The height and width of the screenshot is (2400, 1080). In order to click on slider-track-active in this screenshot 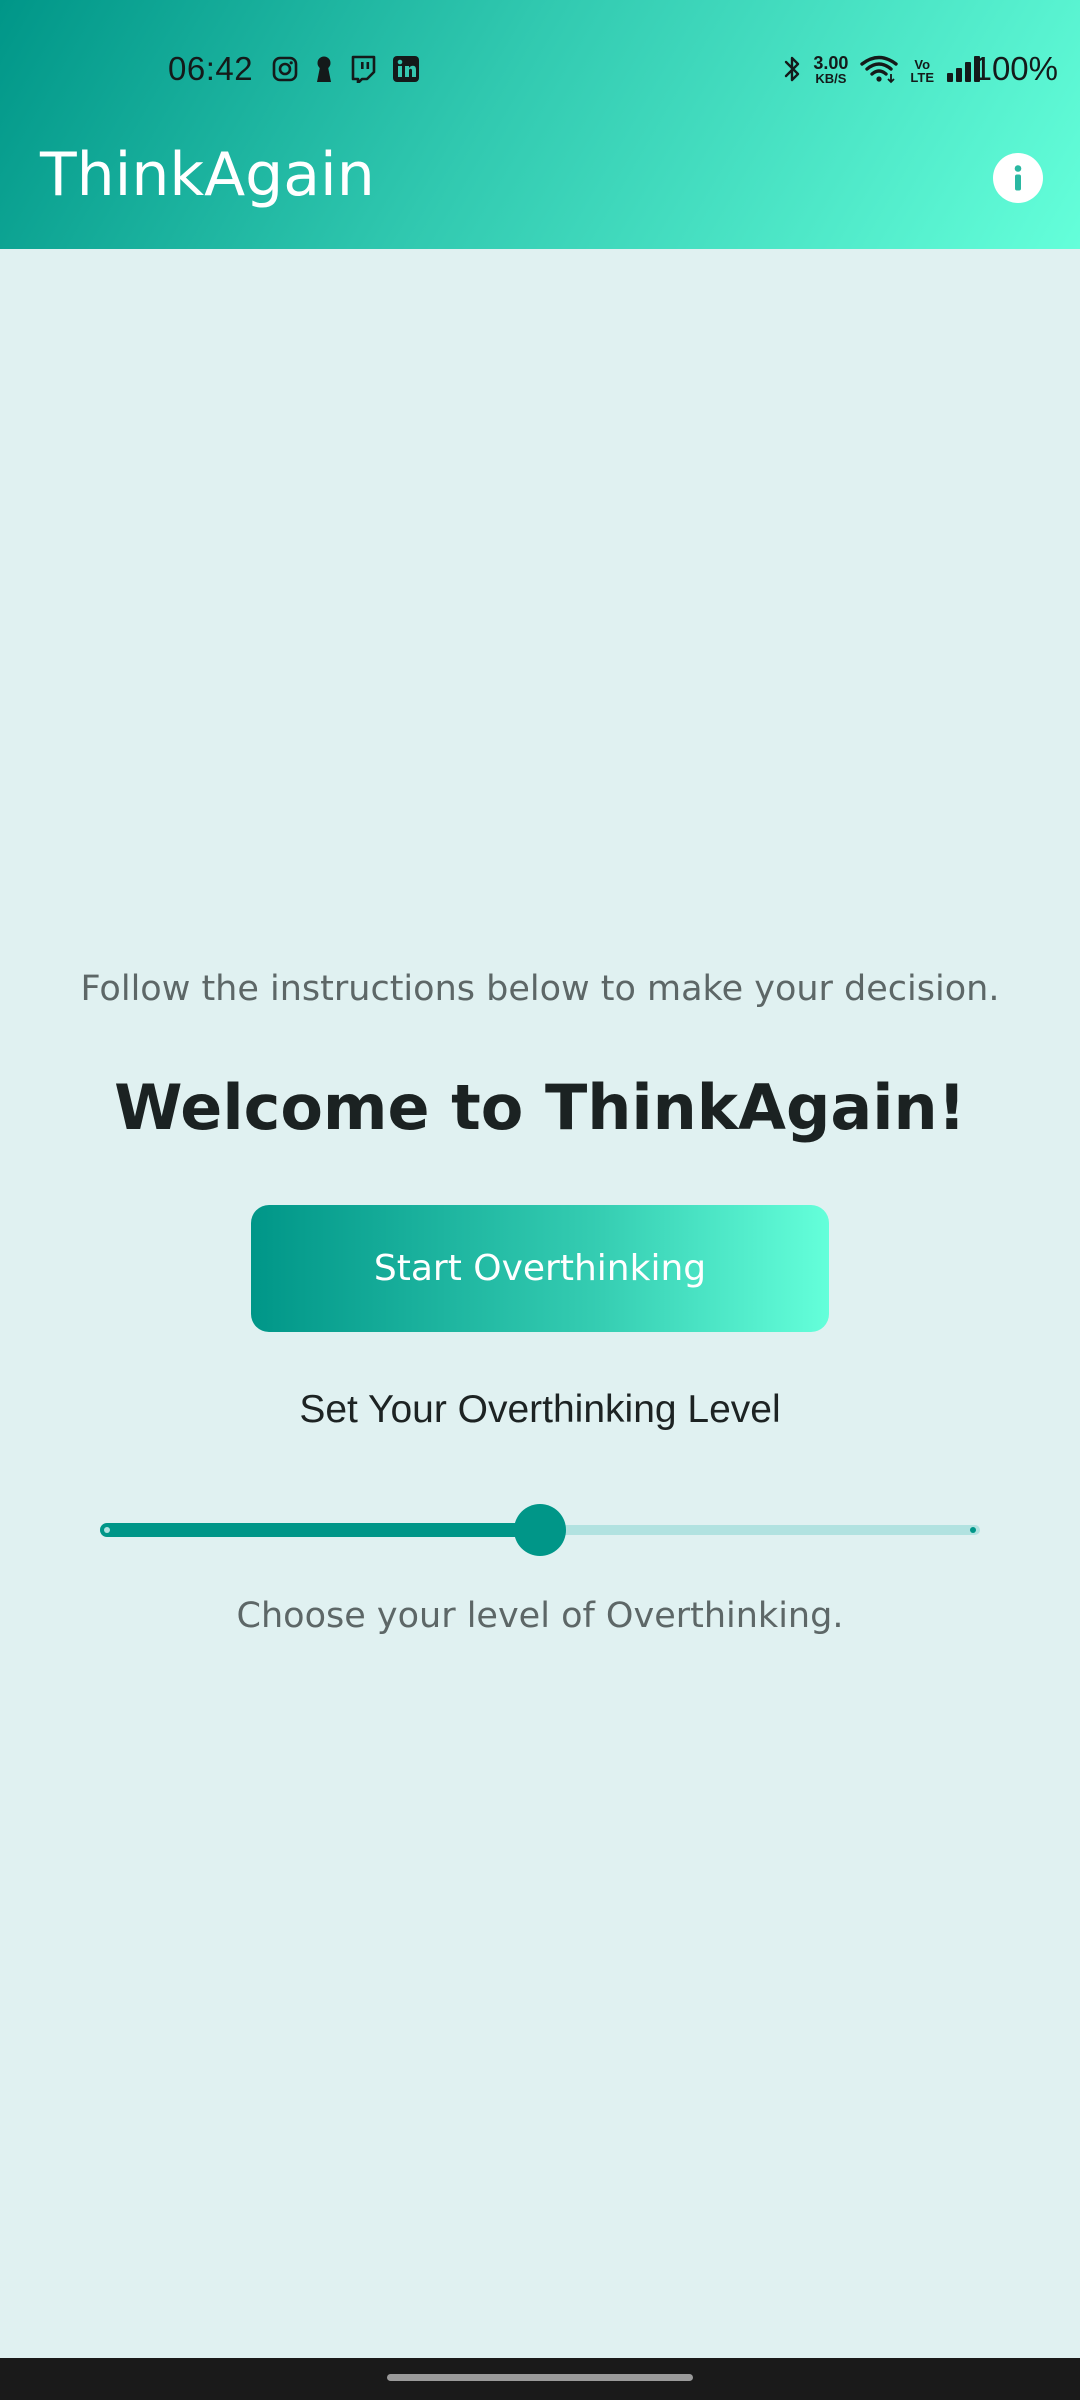, I will do `click(320, 1530)`.